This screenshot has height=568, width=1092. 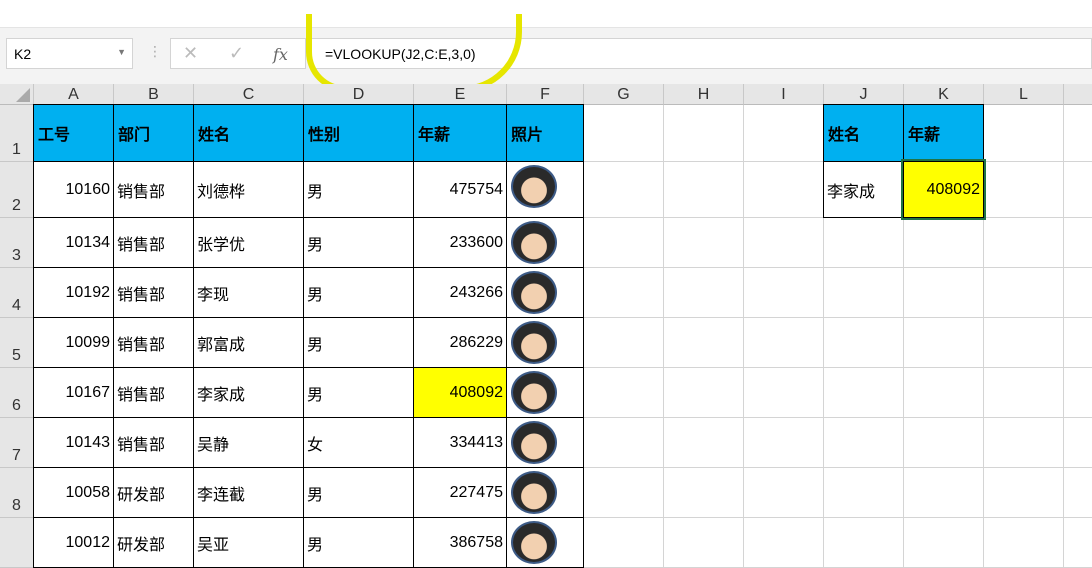 What do you see at coordinates (248, 292) in the screenshot?
I see `table-cell: 李现` at bounding box center [248, 292].